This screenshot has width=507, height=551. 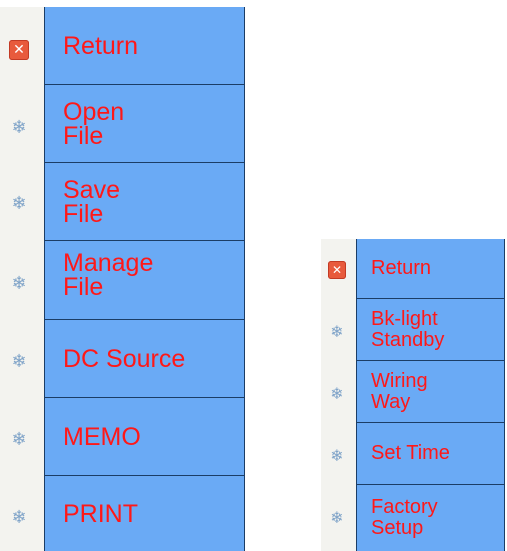 I want to click on icon-strip: ✕ ❄ ❄ ❄ ❄ ❄ ❄, so click(x=22, y=279).